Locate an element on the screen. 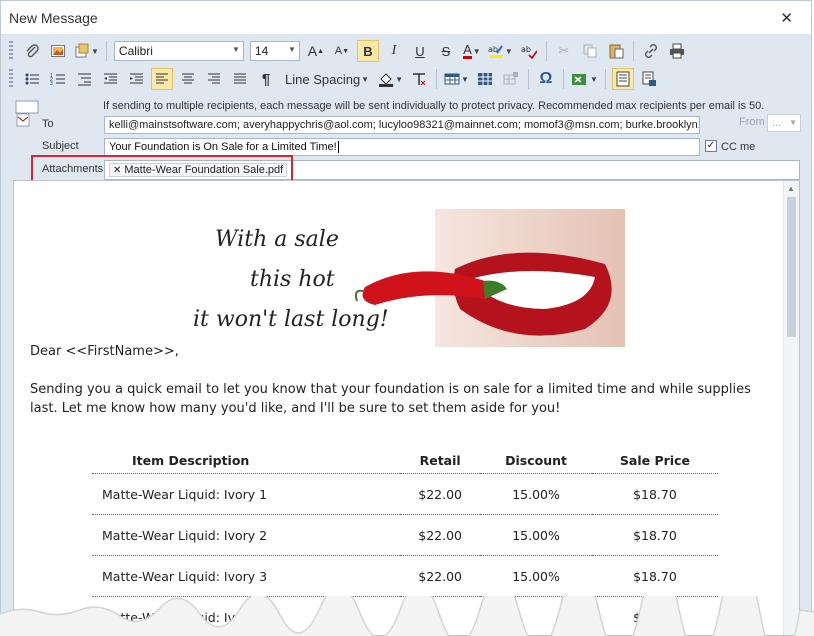 The image size is (814, 636). clear-formatting-icon is located at coordinates (419, 79).